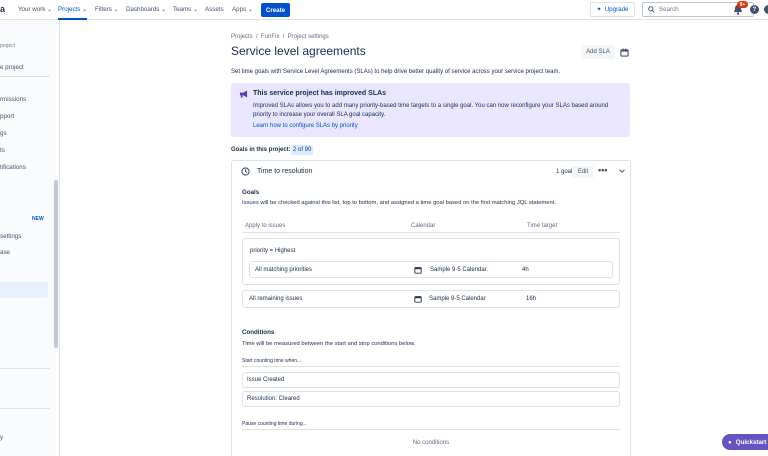  Describe the element at coordinates (766, 9) in the screenshot. I see `avatar` at that location.